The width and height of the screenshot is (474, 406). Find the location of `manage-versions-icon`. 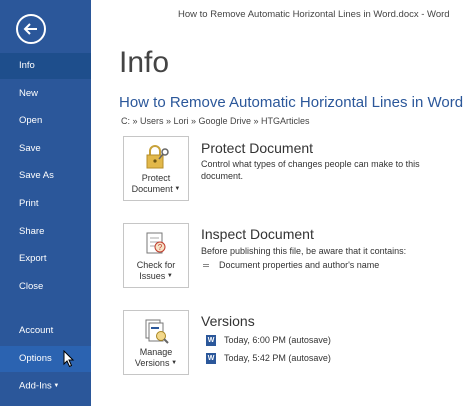

manage-versions-icon is located at coordinates (157, 331).